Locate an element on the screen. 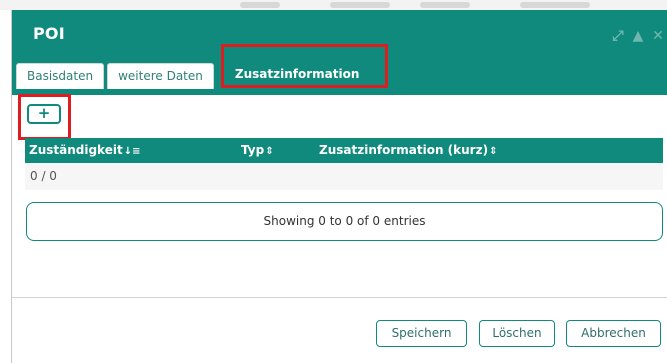 The width and height of the screenshot is (667, 363). column-header-zusatzinformation: Zusatzinformation (kurz)⇕ is located at coordinates (408, 151).